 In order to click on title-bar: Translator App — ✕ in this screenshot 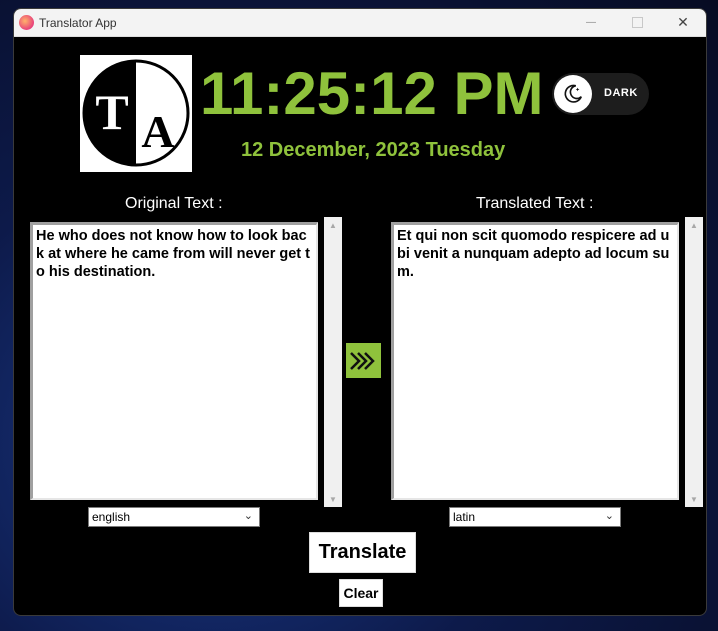, I will do `click(360, 23)`.